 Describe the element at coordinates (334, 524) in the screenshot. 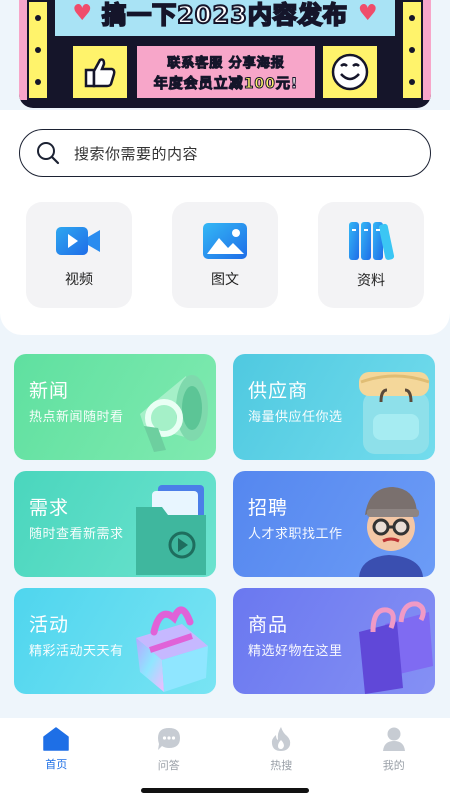

I see `category-tile-recruitment: 招聘 人才求职找工作` at that location.